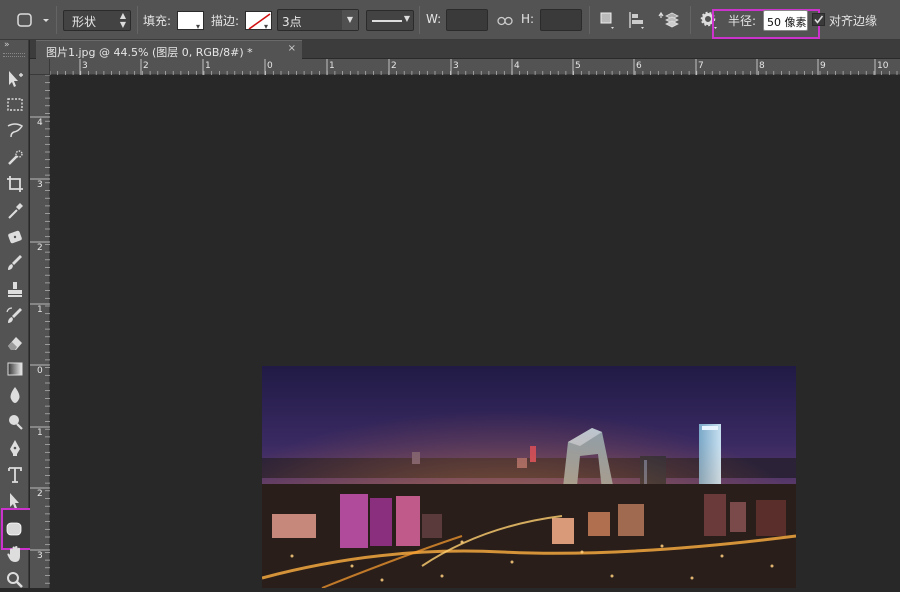 The height and width of the screenshot is (592, 900). What do you see at coordinates (505, 21) in the screenshot?
I see `link-icon` at bounding box center [505, 21].